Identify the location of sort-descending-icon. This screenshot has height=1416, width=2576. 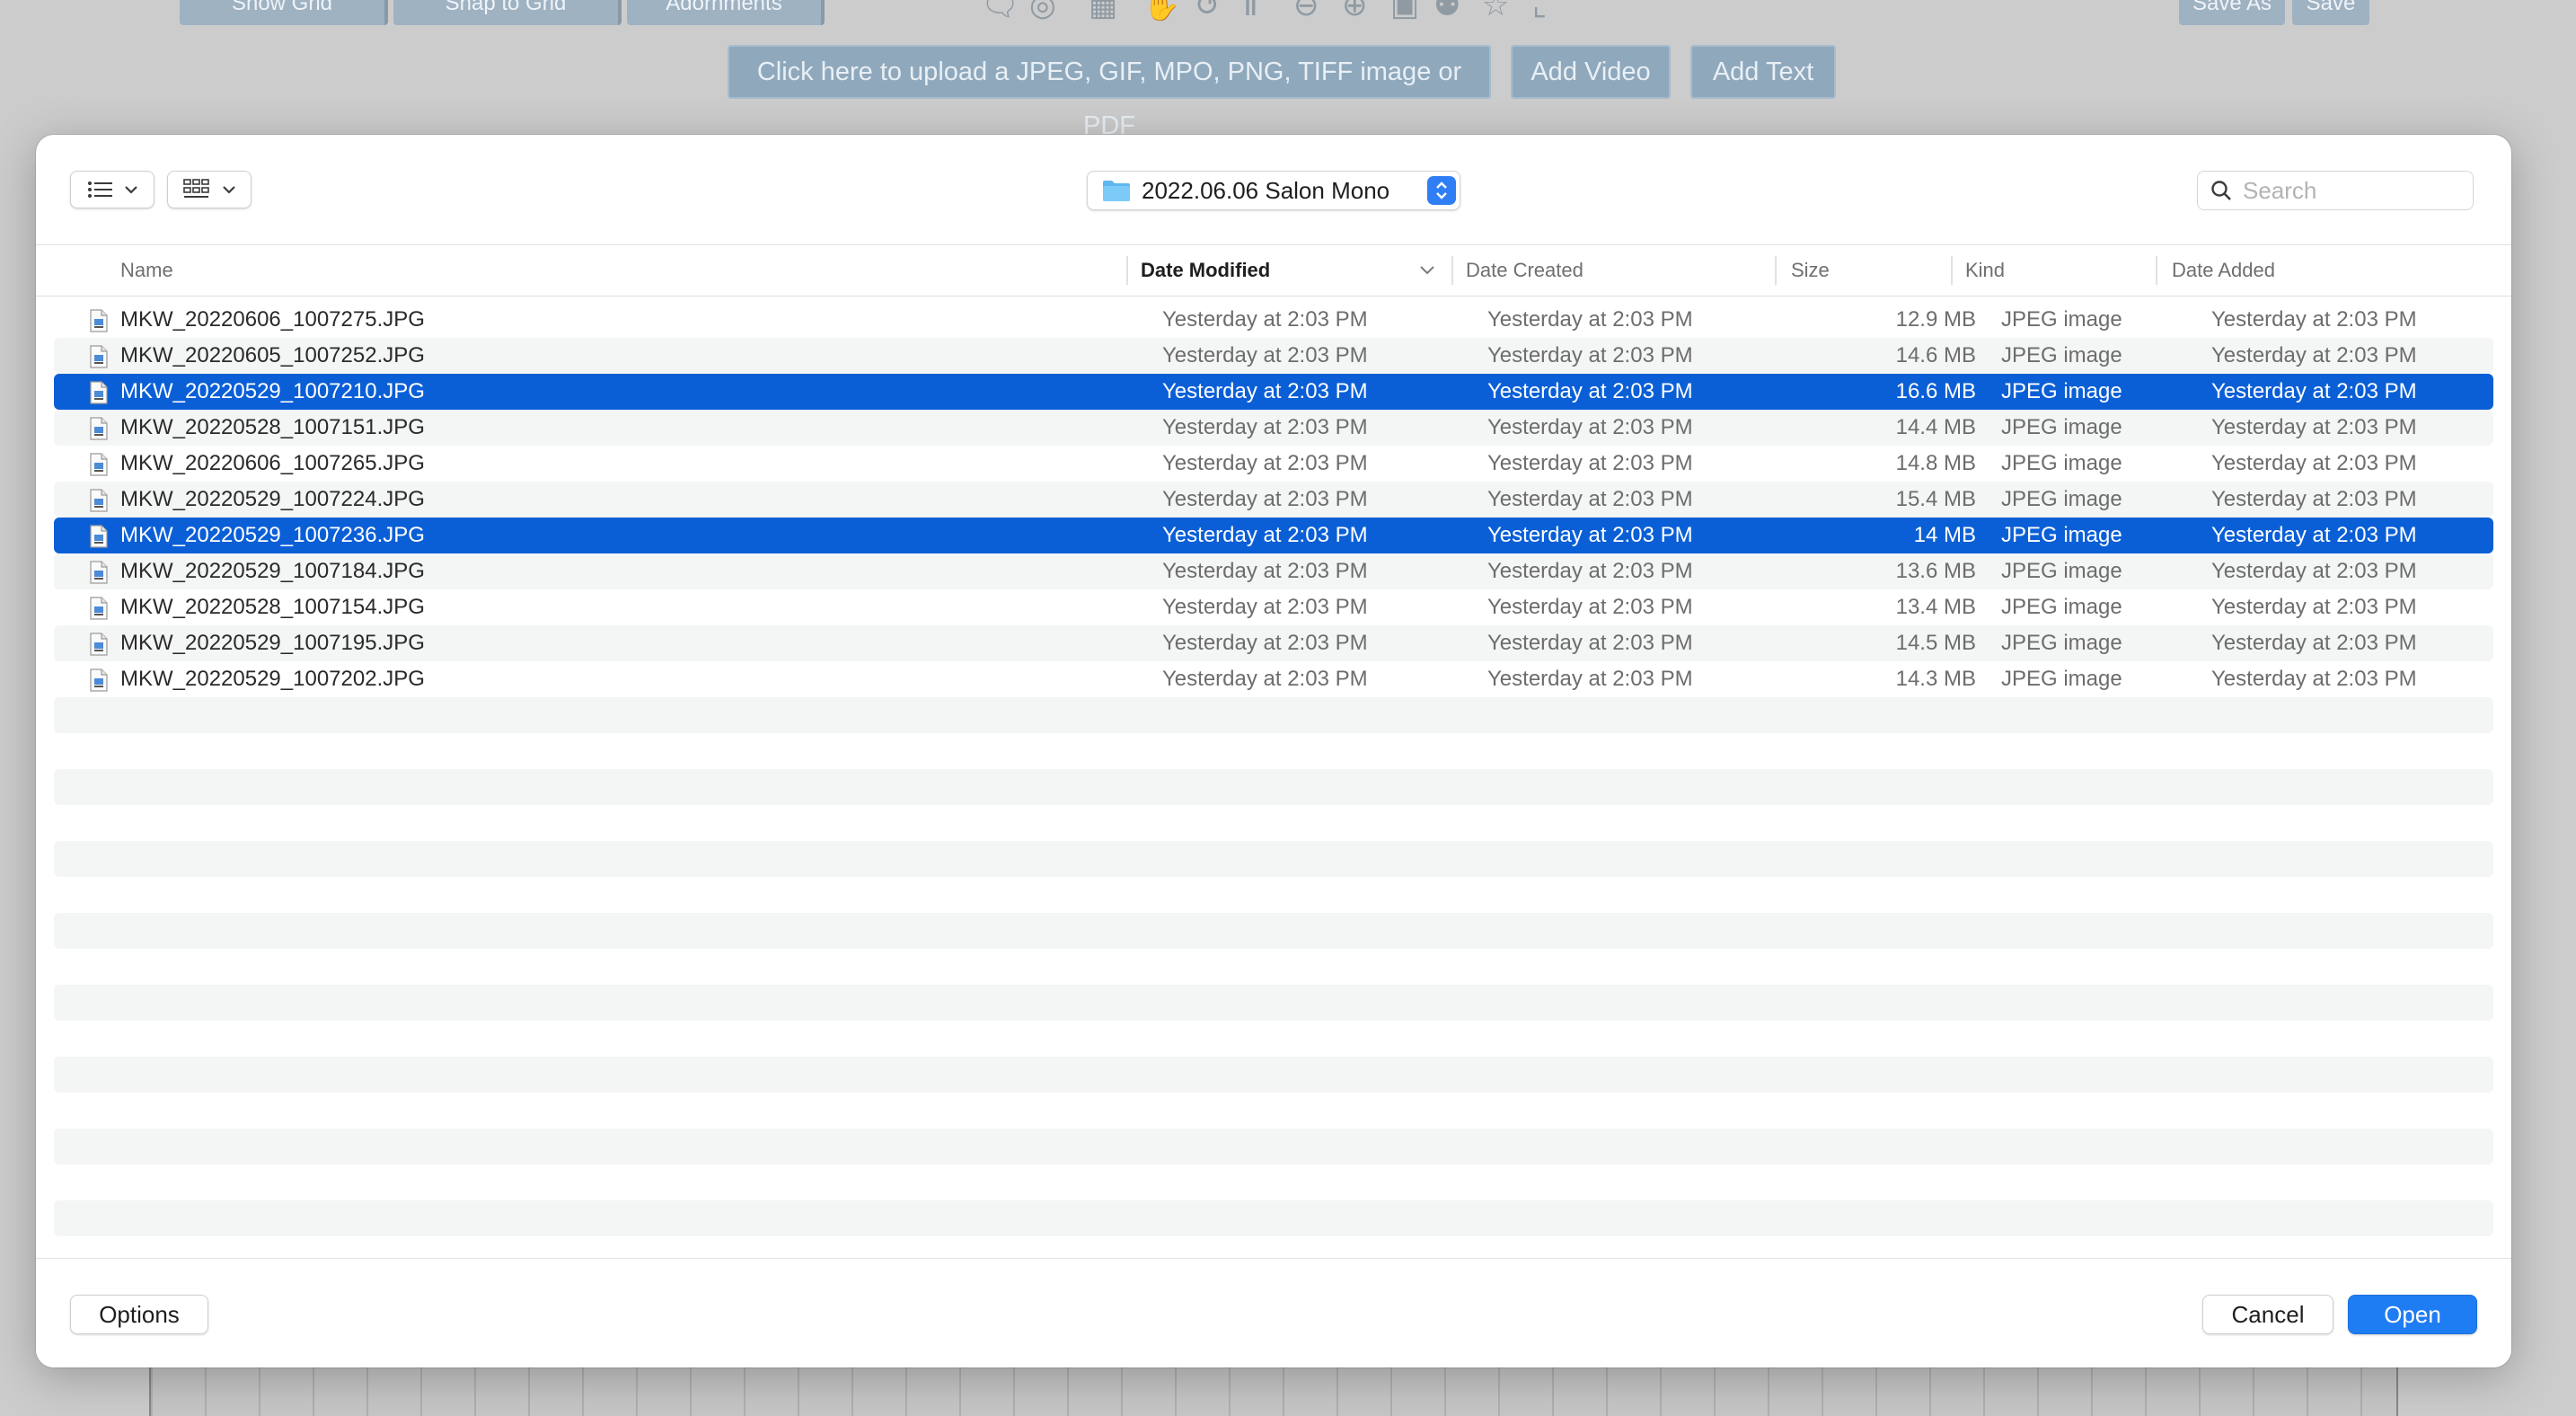
(1427, 270).